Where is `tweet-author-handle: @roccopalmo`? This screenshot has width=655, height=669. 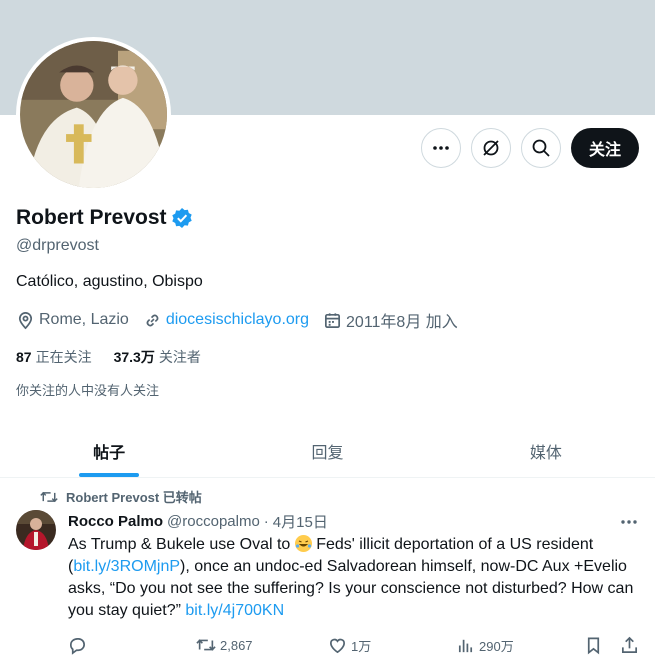 tweet-author-handle: @roccopalmo is located at coordinates (213, 521).